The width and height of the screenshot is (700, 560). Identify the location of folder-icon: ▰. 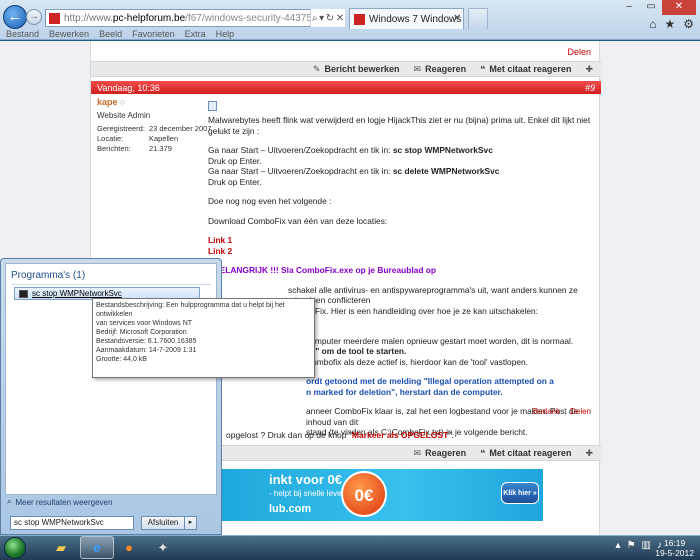
(61, 547).